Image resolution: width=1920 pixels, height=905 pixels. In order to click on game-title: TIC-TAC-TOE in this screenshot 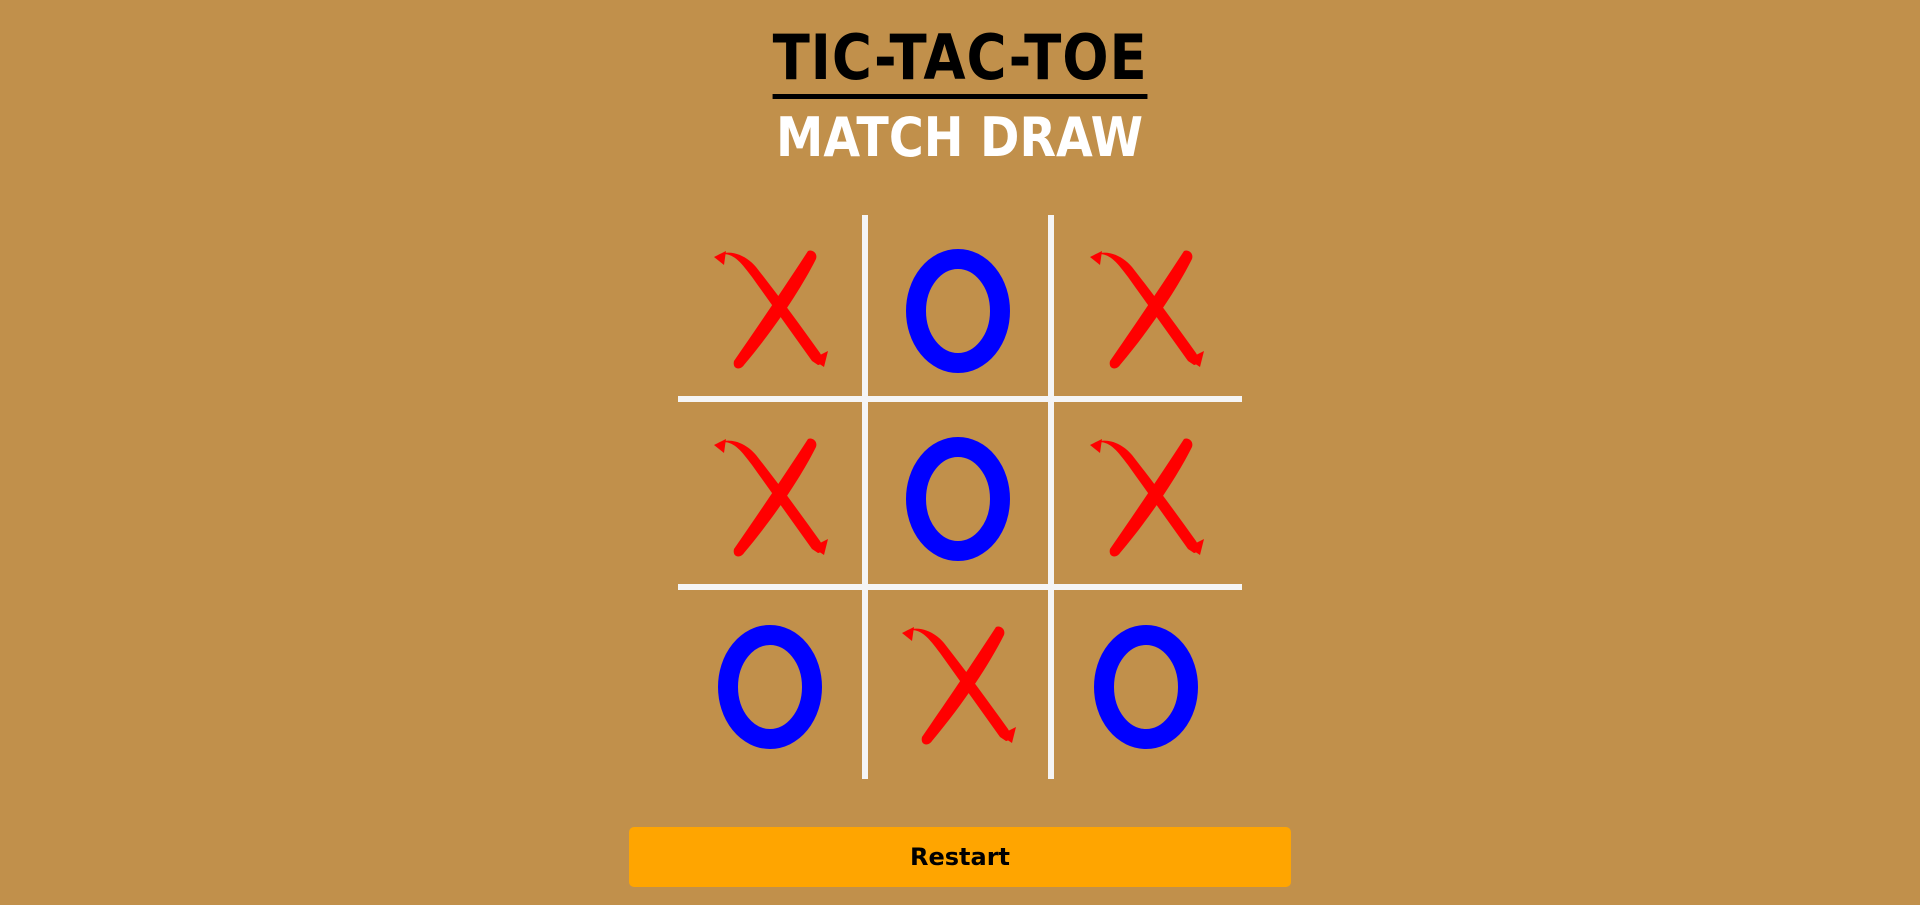, I will do `click(960, 60)`.